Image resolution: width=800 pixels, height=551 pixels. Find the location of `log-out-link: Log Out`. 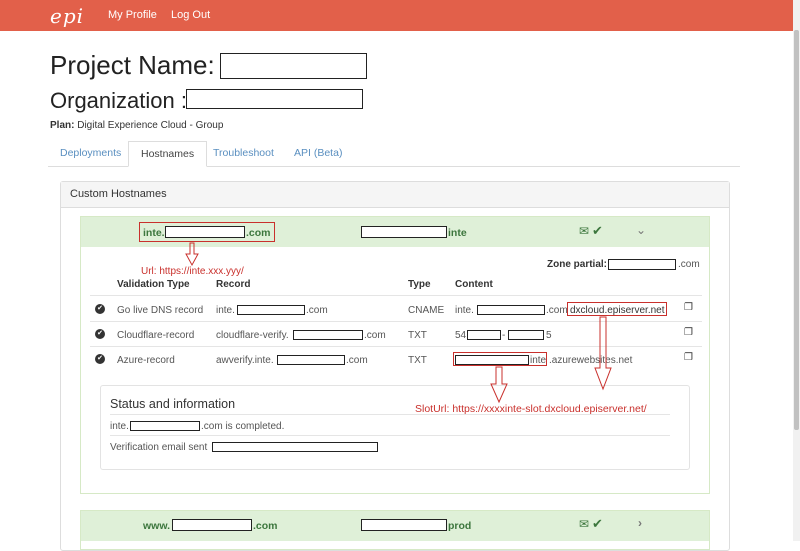

log-out-link: Log Out is located at coordinates (190, 15).